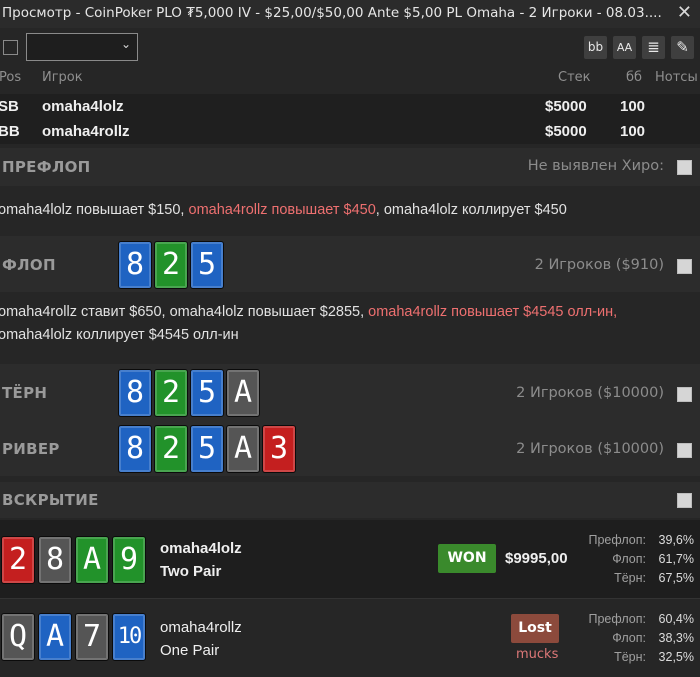 This screenshot has height=677, width=700. I want to click on action-text-highlight: omaha4rollz повышает $4545 олл-ин,, so click(493, 312).